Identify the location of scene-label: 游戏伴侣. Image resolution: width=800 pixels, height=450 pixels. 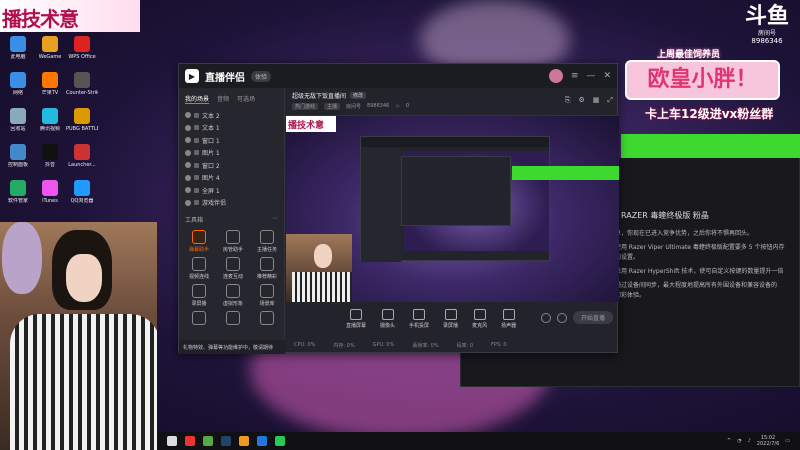
(214, 204).